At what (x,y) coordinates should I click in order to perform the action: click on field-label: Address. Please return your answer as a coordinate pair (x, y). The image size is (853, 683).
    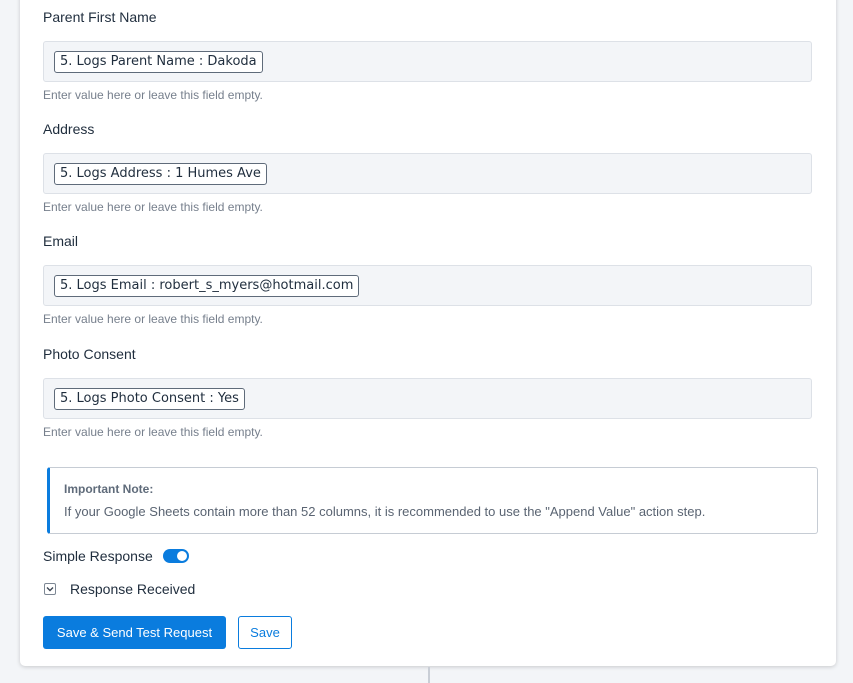
    Looking at the image, I should click on (69, 129).